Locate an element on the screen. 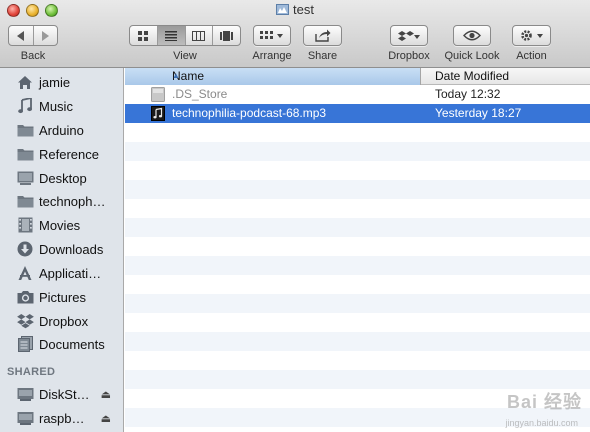  sidebar-item-music: Music is located at coordinates (62, 106).